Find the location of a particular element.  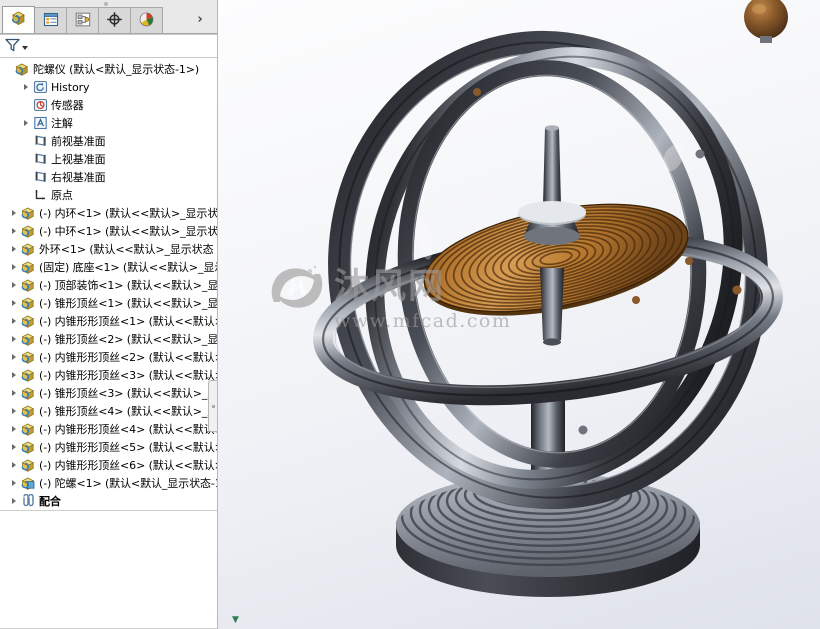

tree-item: 外环<1> (默认<<默认>_显示状态 1> is located at coordinates (108, 249).